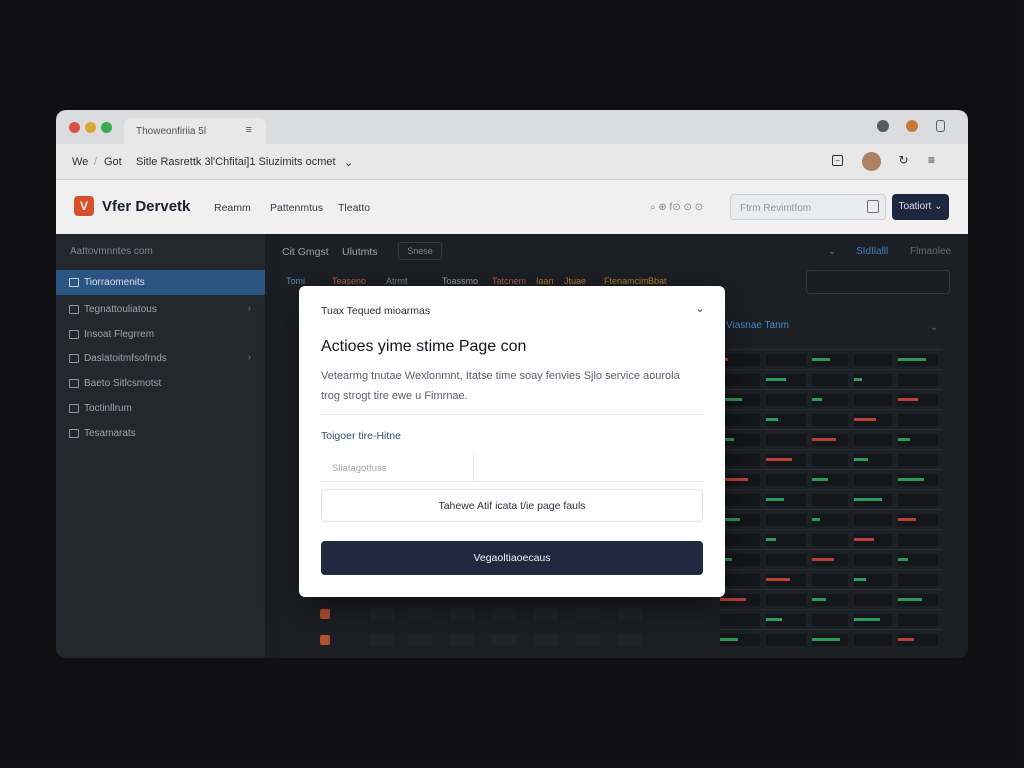  Describe the element at coordinates (512, 414) in the screenshot. I see `divider` at that location.